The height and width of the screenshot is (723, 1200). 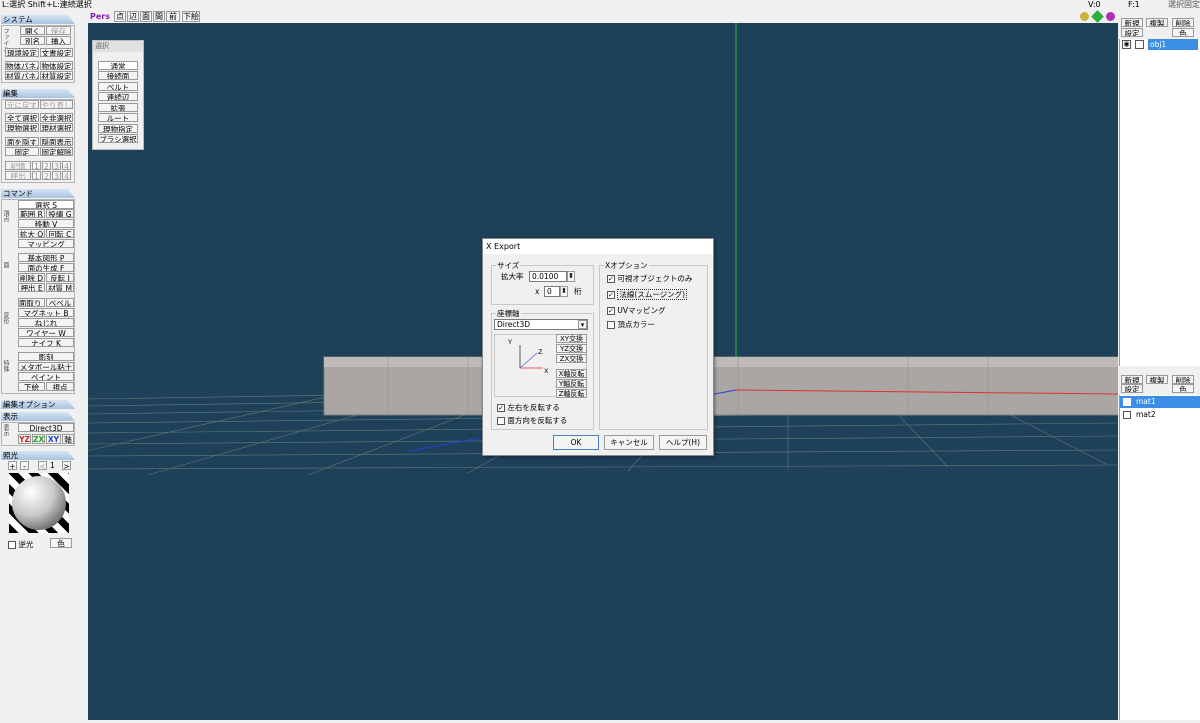 I want to click on axis-toggle-button: 軸, so click(x=68, y=439).